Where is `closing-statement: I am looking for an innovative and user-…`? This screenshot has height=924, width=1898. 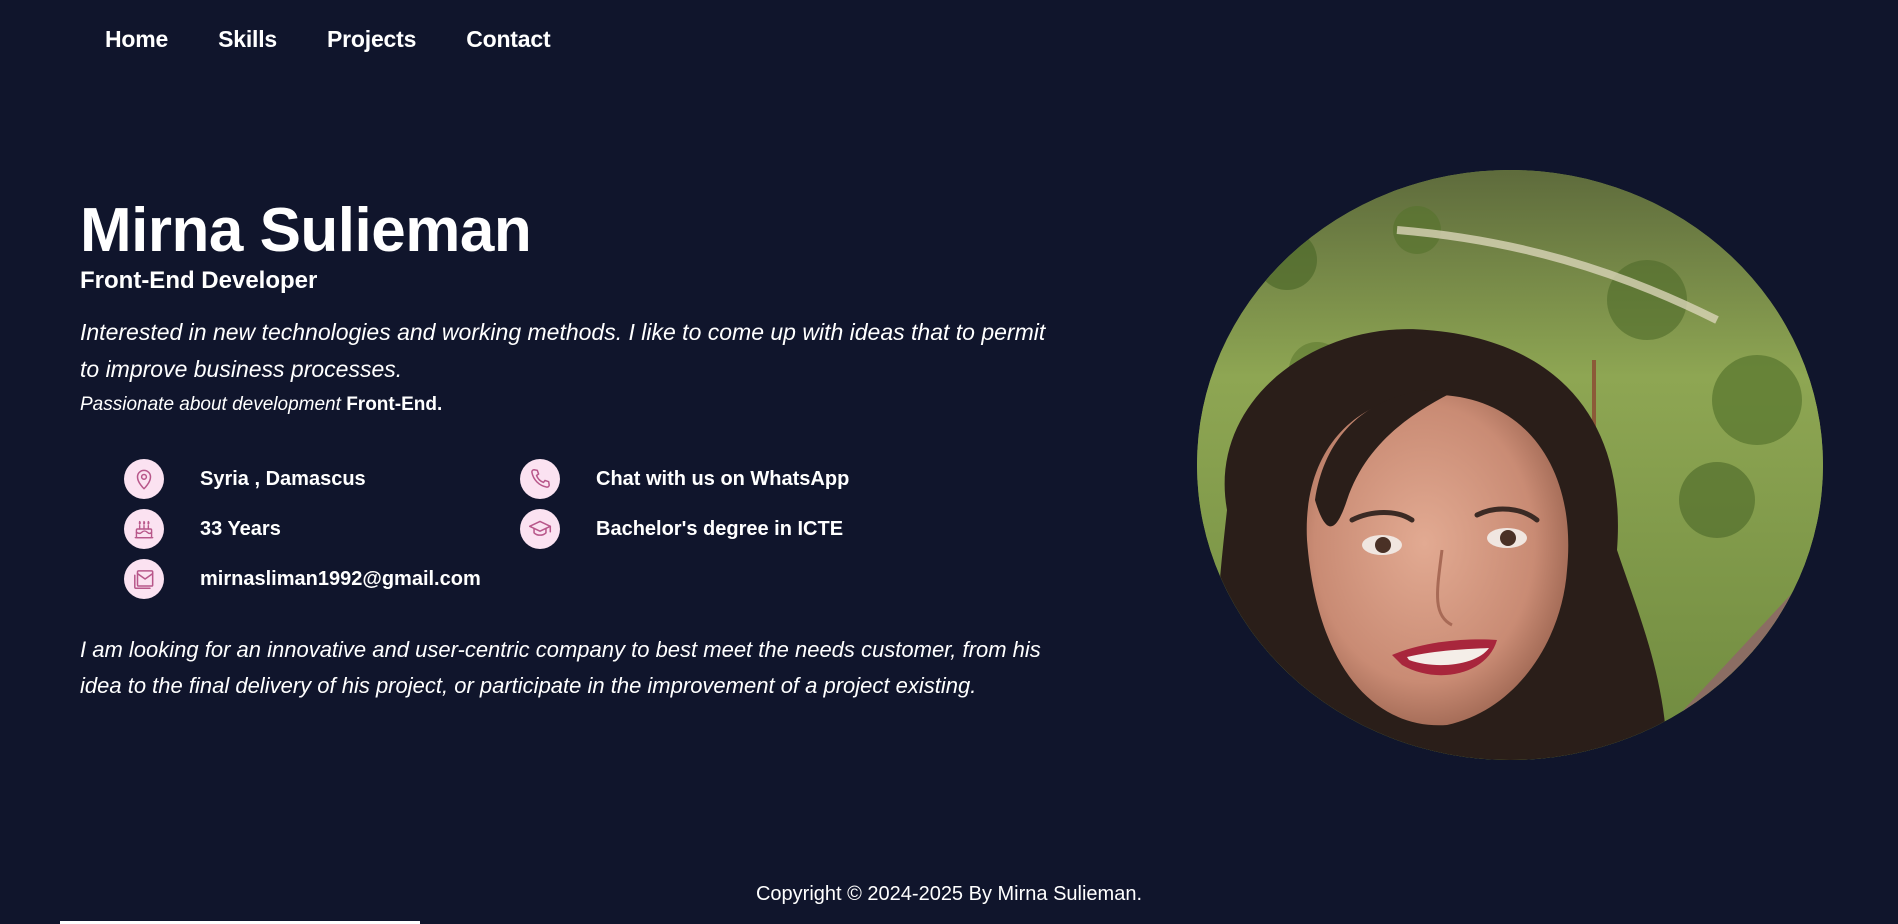
closing-statement: I am looking for an innovative and user-… is located at coordinates (560, 667).